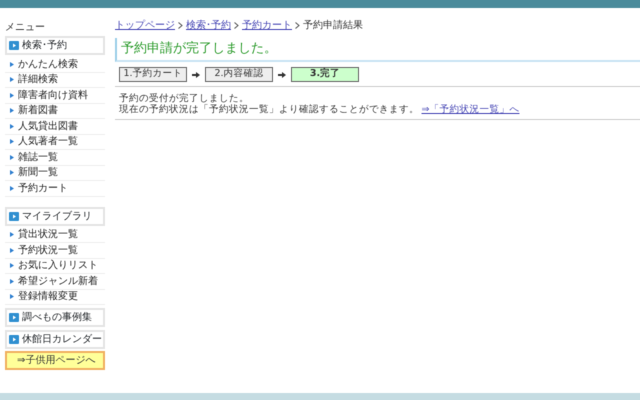 The width and height of the screenshot is (640, 400). Describe the element at coordinates (55, 45) in the screenshot. I see `section-header: 検索･予約` at that location.